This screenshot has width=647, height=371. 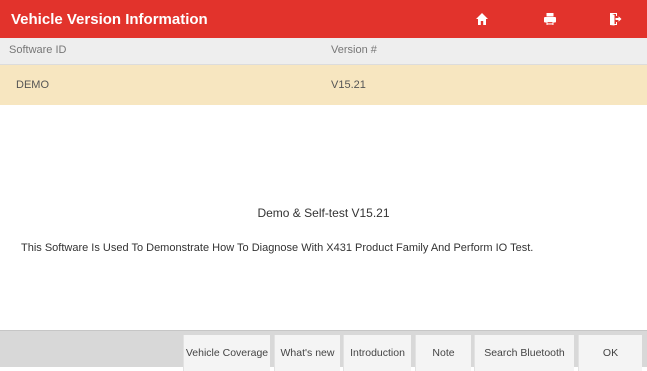 What do you see at coordinates (32, 85) in the screenshot?
I see `software-id-cell: DEMO` at bounding box center [32, 85].